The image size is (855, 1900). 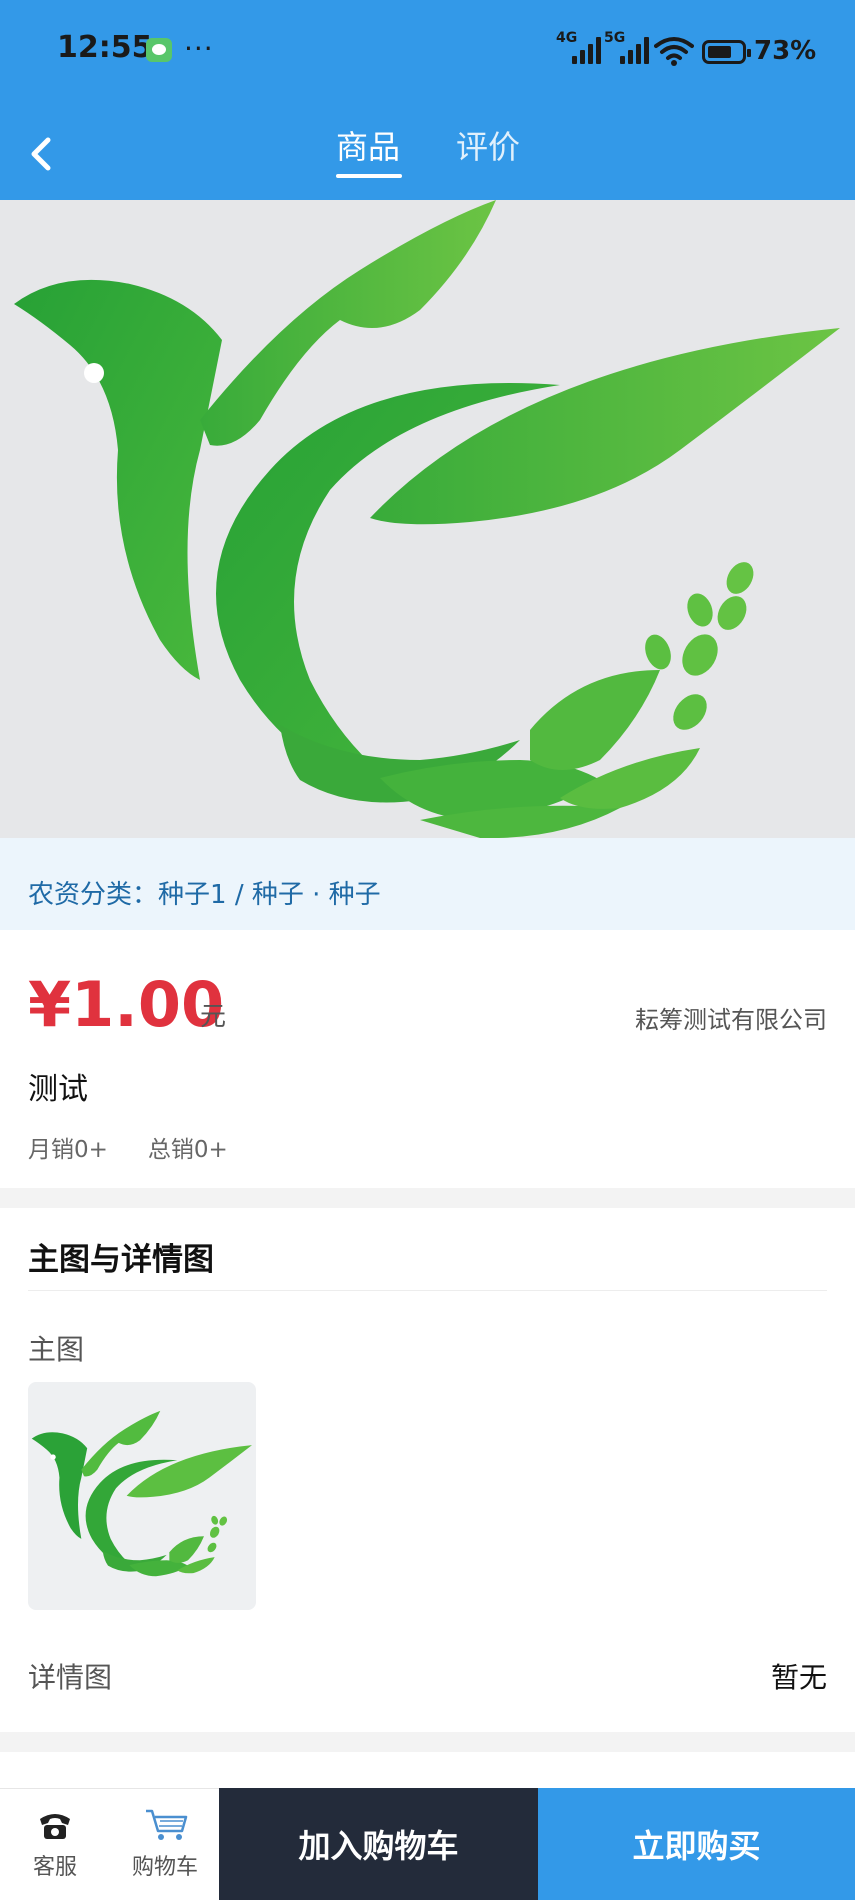 I want to click on tab-product: 商品, so click(x=368, y=145).